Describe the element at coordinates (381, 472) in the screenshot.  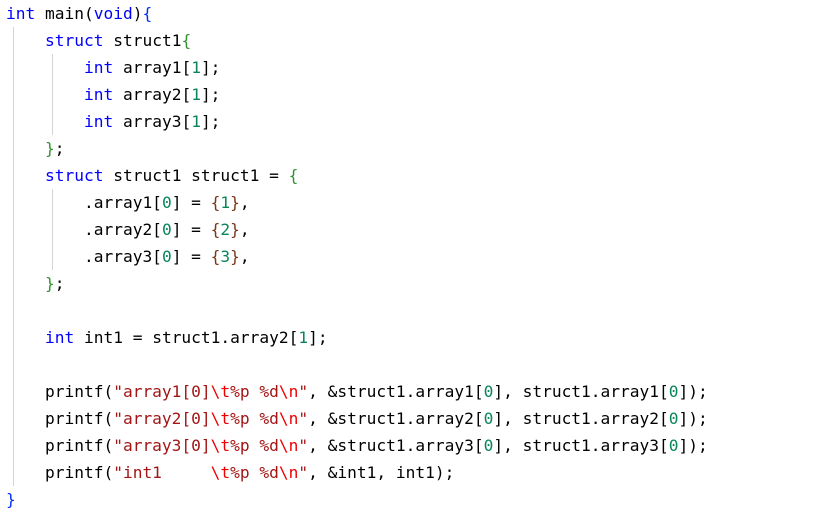
I see `code-token: , &int1, int1);` at that location.